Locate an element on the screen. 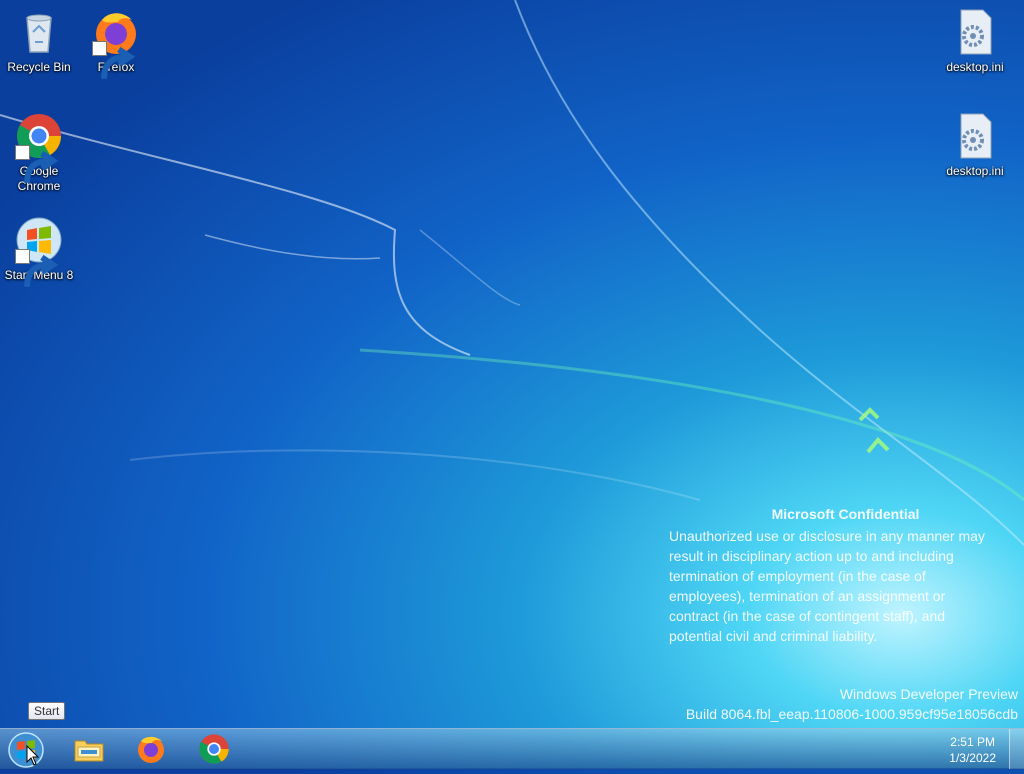 Image resolution: width=1024 pixels, height=774 pixels. system-clock: 2:51 PM 1/3/2022 is located at coordinates (972, 750).